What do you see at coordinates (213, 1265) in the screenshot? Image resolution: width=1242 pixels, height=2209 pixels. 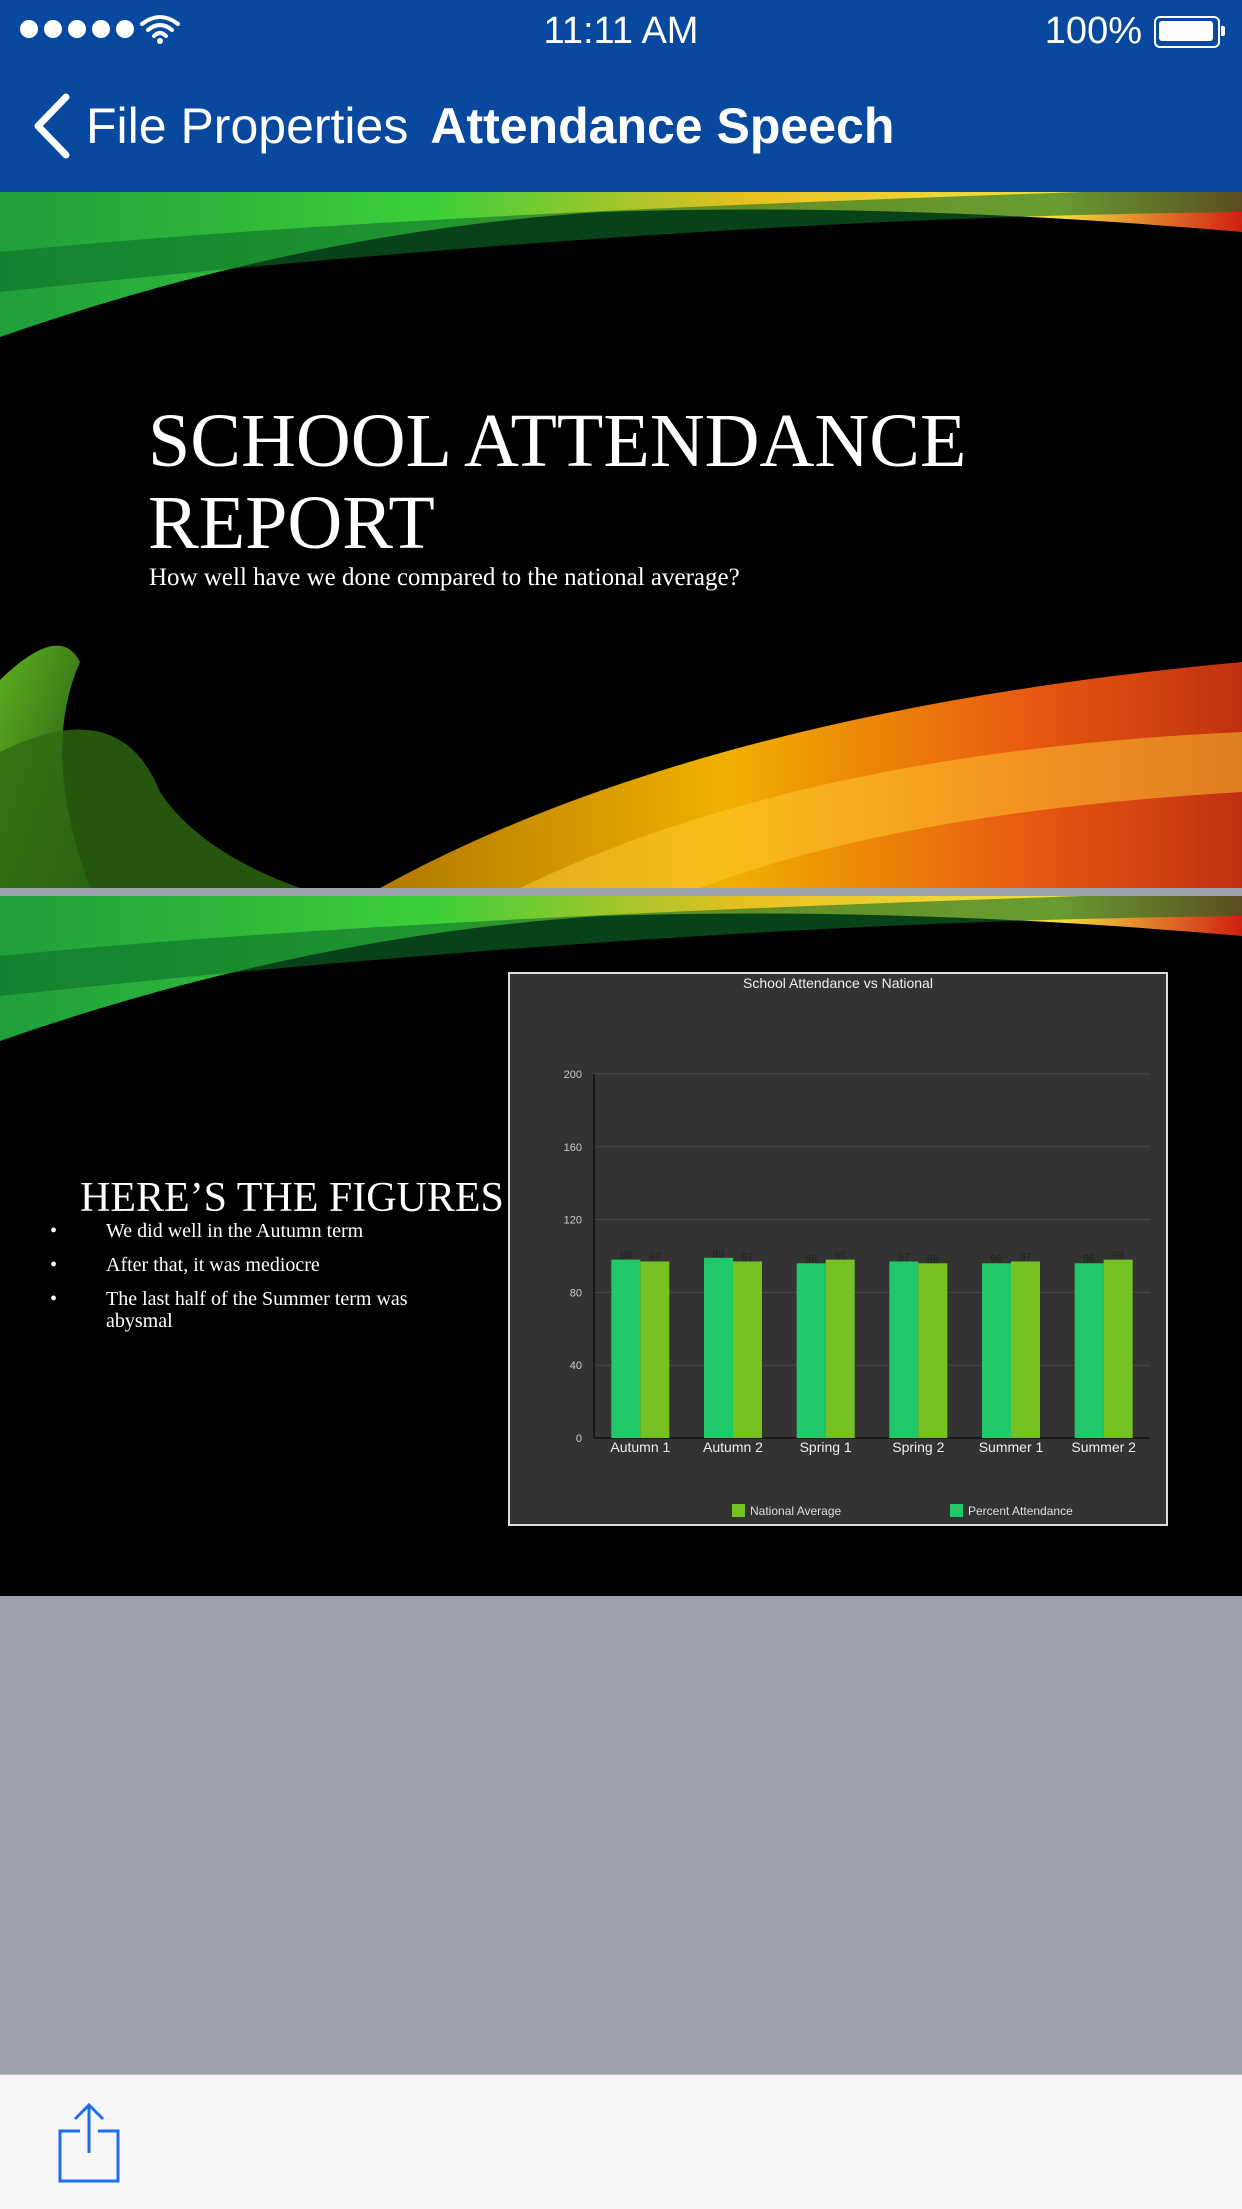 I see `bullet-text: After that, it was mediocre` at bounding box center [213, 1265].